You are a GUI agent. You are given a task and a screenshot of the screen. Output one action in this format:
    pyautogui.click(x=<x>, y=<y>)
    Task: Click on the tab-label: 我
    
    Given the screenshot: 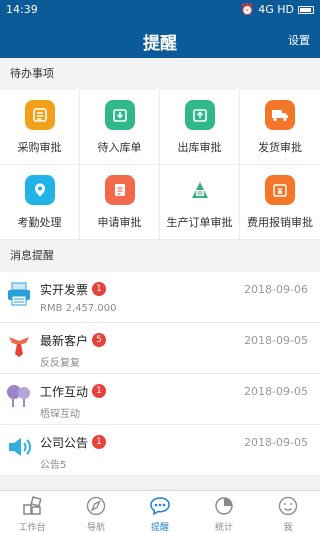 What is the action you would take?
    pyautogui.click(x=288, y=528)
    